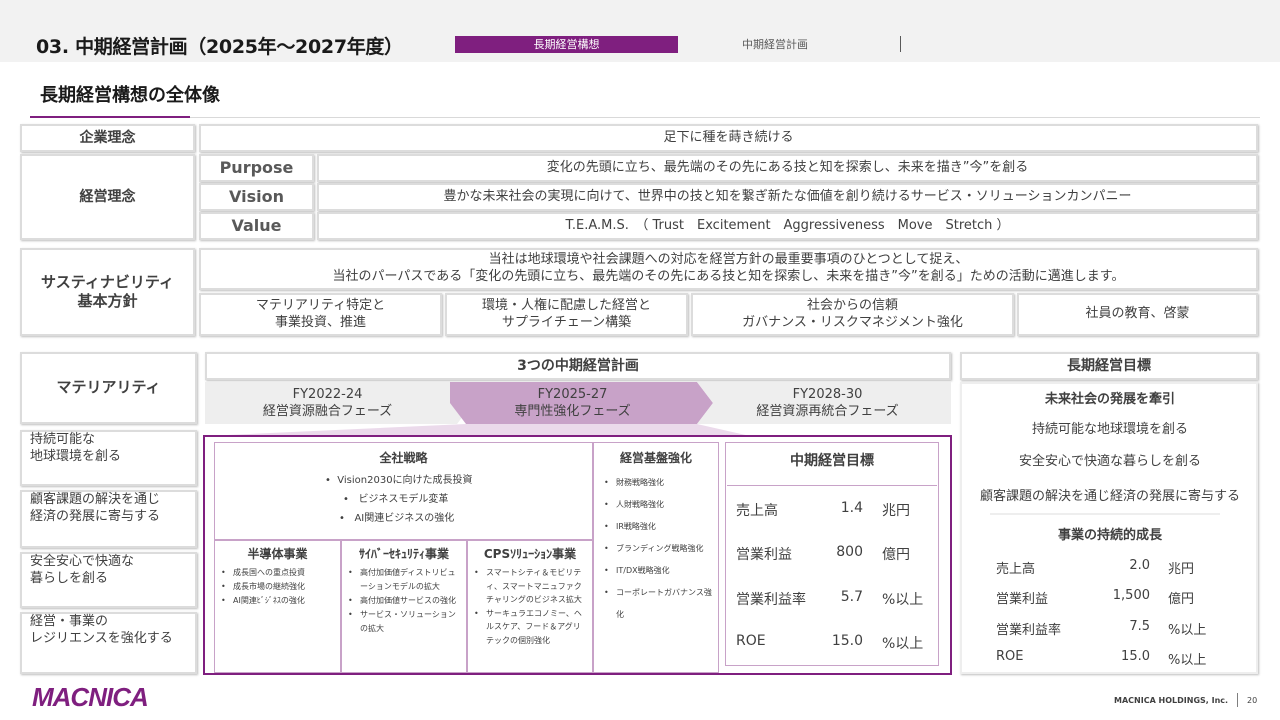 This screenshot has width=1280, height=720. What do you see at coordinates (69, 621) in the screenshot?
I see `materiality-item-line1: 経営・事業の` at bounding box center [69, 621].